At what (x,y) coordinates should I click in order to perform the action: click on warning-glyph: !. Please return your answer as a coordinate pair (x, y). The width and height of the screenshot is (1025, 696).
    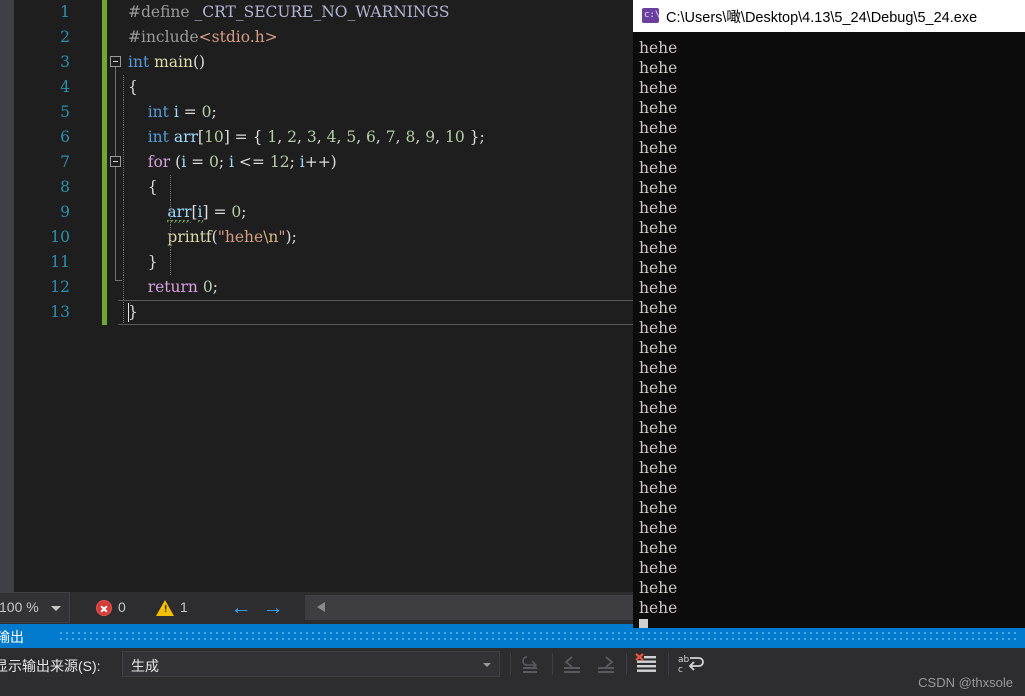
    Looking at the image, I should click on (166, 609).